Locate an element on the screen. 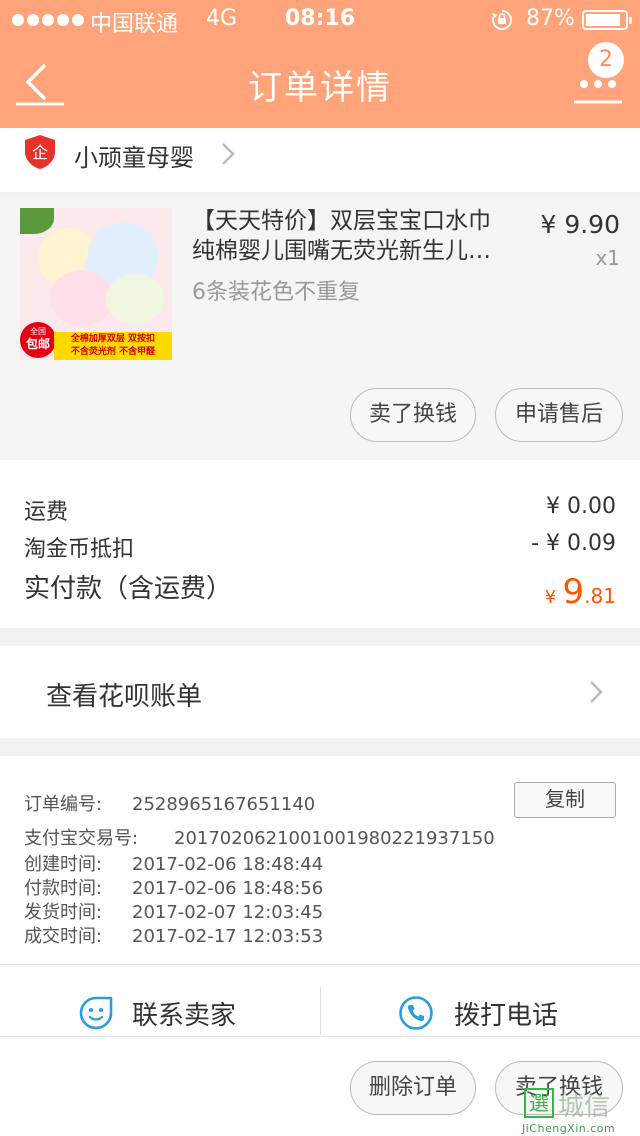 Image resolution: width=640 pixels, height=1136 pixels. paid-value: ¥ 9.81 is located at coordinates (580, 592).